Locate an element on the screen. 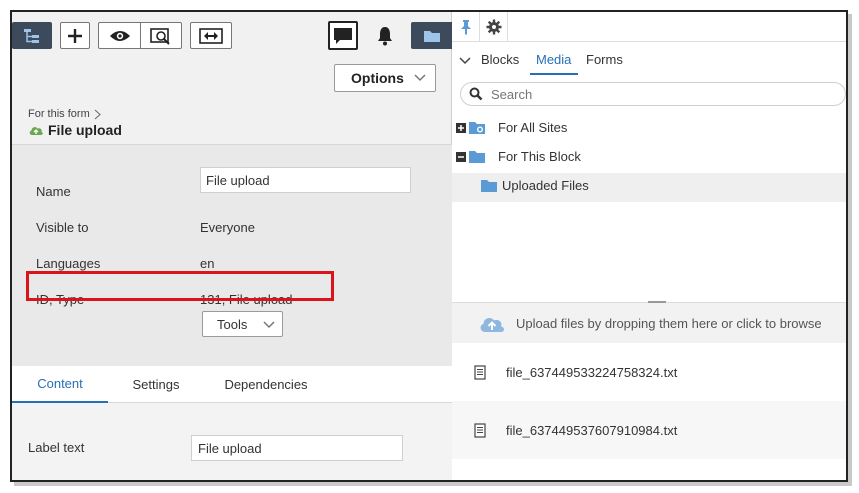  content-panel: Label text is located at coordinates (232, 441).